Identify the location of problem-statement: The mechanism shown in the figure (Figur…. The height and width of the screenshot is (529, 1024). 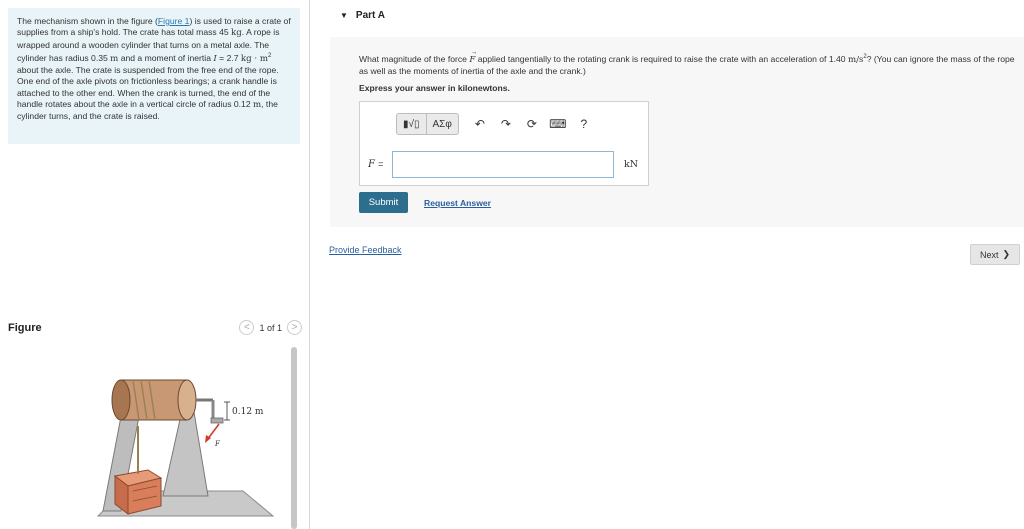
(154, 76).